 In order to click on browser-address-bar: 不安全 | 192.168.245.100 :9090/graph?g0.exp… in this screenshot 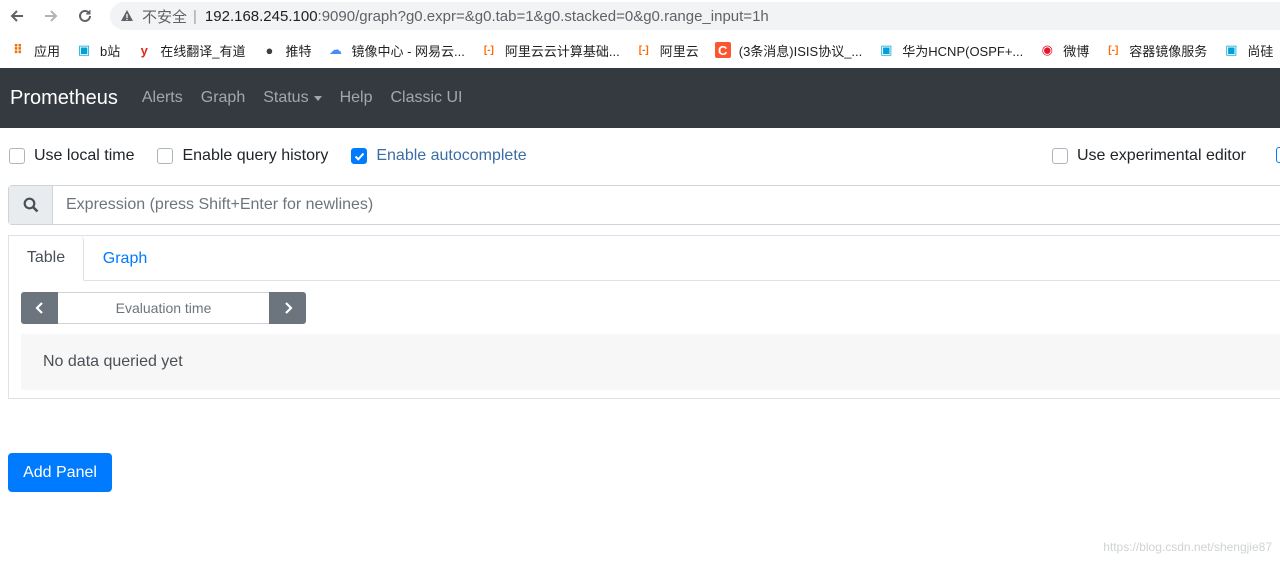, I will do `click(640, 16)`.